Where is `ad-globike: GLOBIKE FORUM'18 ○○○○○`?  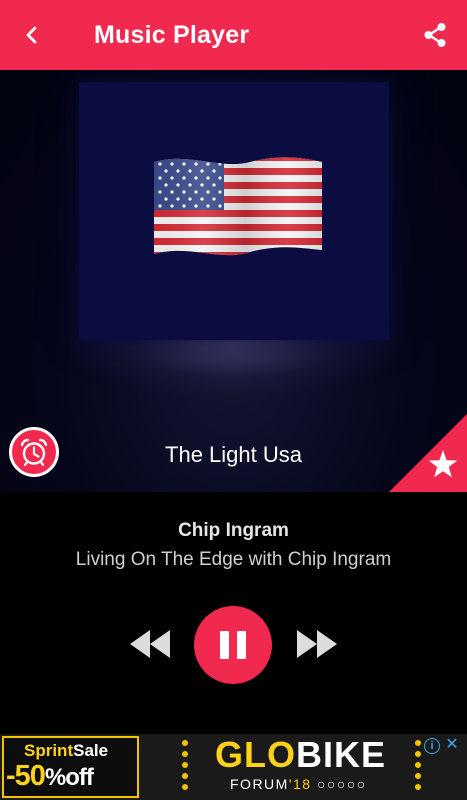 ad-globike: GLOBIKE FORUM'18 ○○○○○ is located at coordinates (310, 767).